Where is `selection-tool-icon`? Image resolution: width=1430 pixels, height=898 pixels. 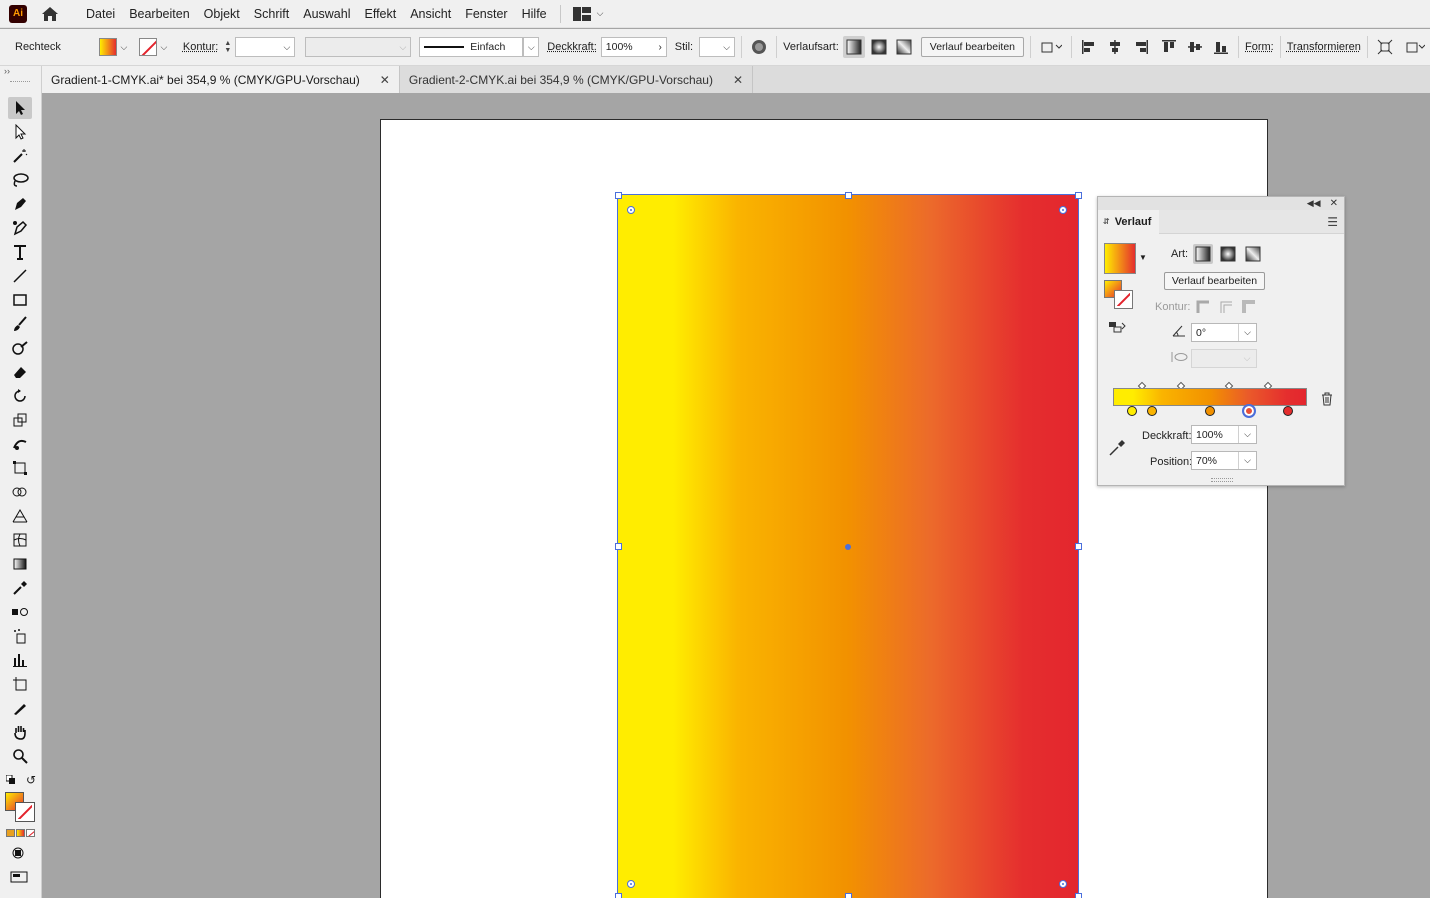
selection-tool-icon is located at coordinates (20, 108).